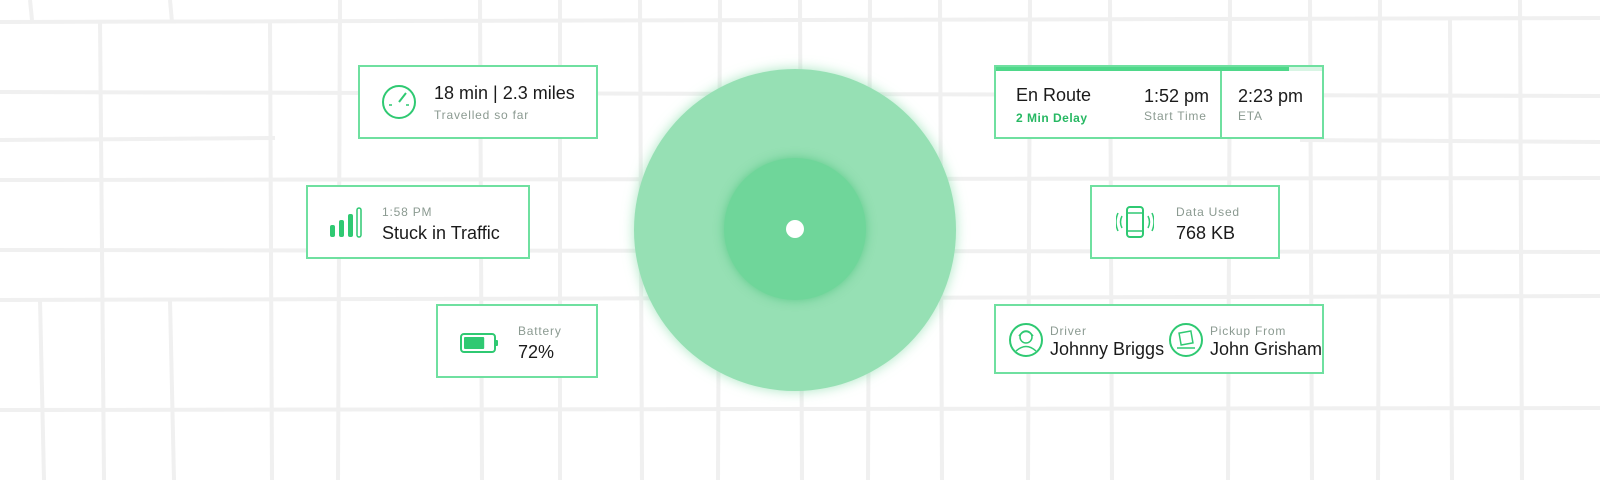 Image resolution: width=1600 pixels, height=480 pixels. What do you see at coordinates (479, 343) in the screenshot?
I see `battery-icon` at bounding box center [479, 343].